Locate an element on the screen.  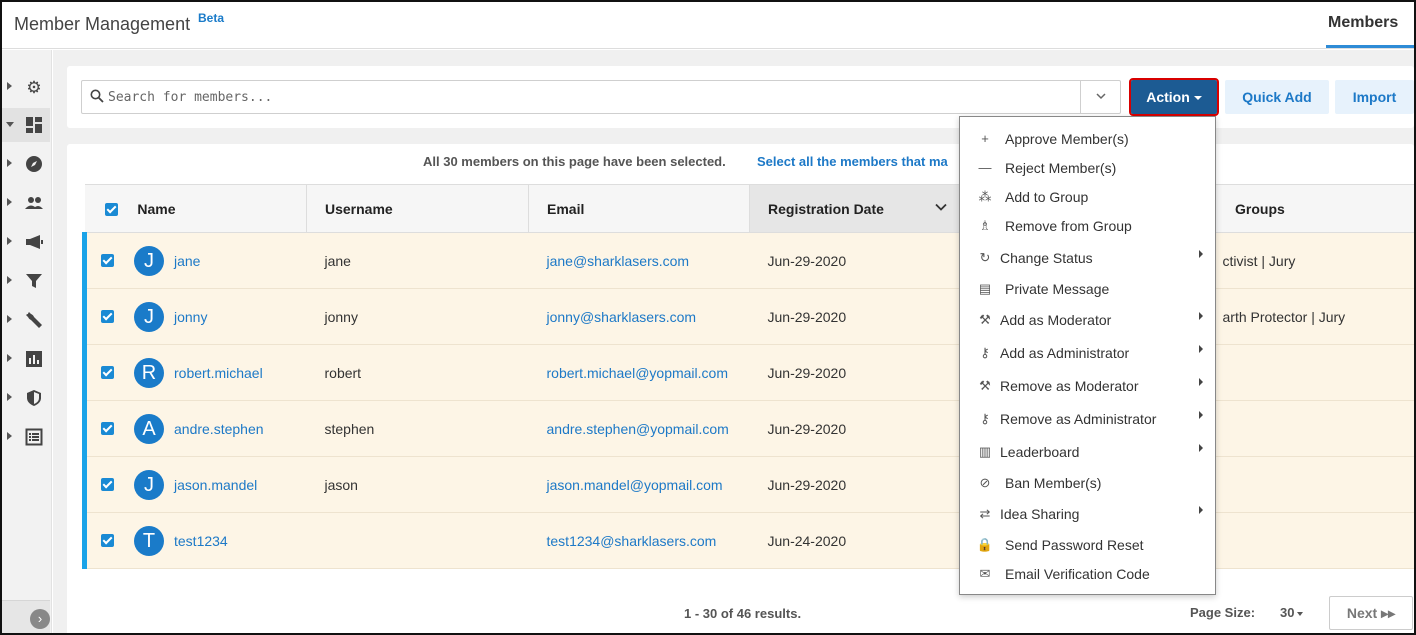
cell-groups: ctivist | Jury is located at coordinates (1309, 260).